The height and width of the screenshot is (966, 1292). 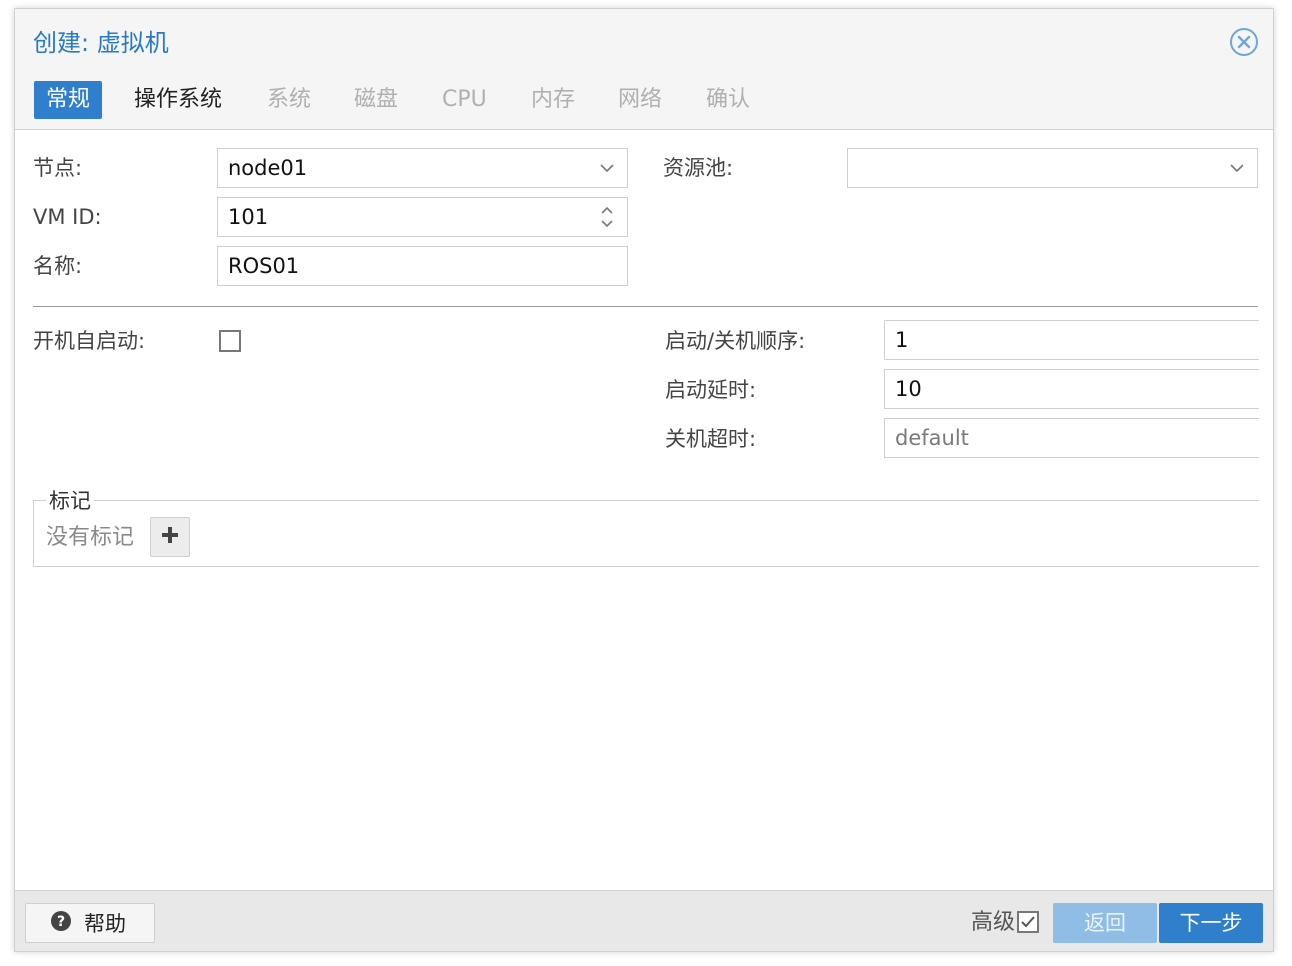 What do you see at coordinates (248, 217) in the screenshot?
I see `vmid-value: 101` at bounding box center [248, 217].